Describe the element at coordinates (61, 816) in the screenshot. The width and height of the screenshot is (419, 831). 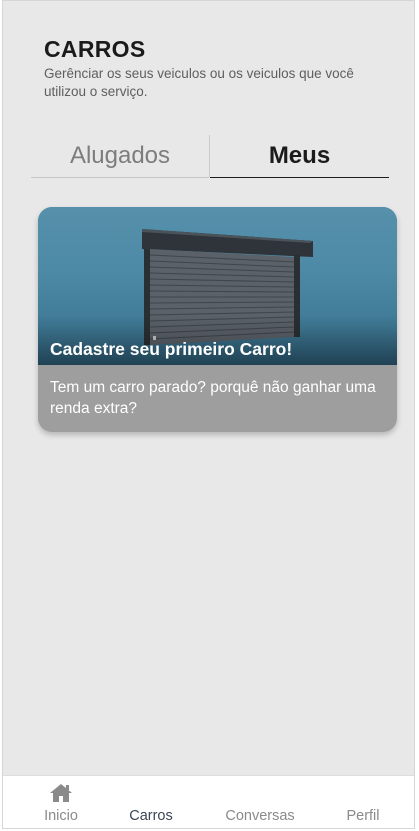
I see `nav-label-inicio: Inicio` at that location.